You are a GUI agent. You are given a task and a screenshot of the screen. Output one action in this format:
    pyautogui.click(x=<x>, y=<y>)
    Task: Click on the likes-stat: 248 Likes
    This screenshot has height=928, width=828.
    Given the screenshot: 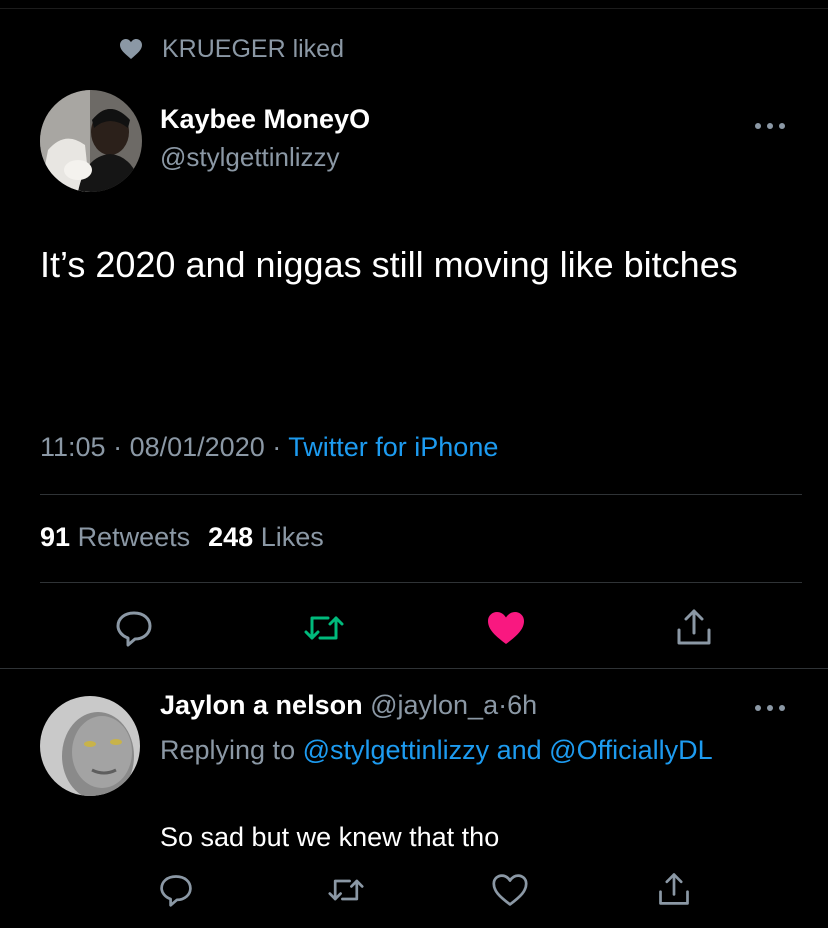 What is the action you would take?
    pyautogui.click(x=266, y=537)
    